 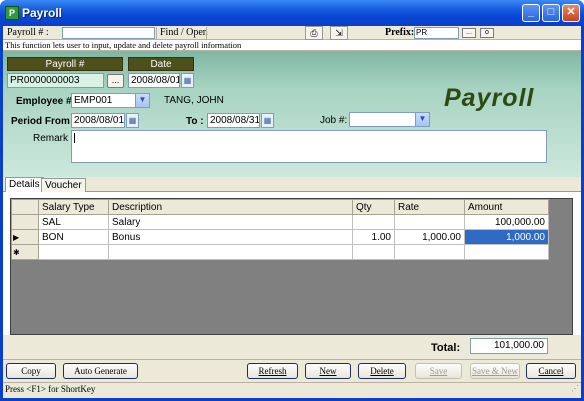 I want to click on save-and-new-button: Save & New, so click(x=495, y=371).